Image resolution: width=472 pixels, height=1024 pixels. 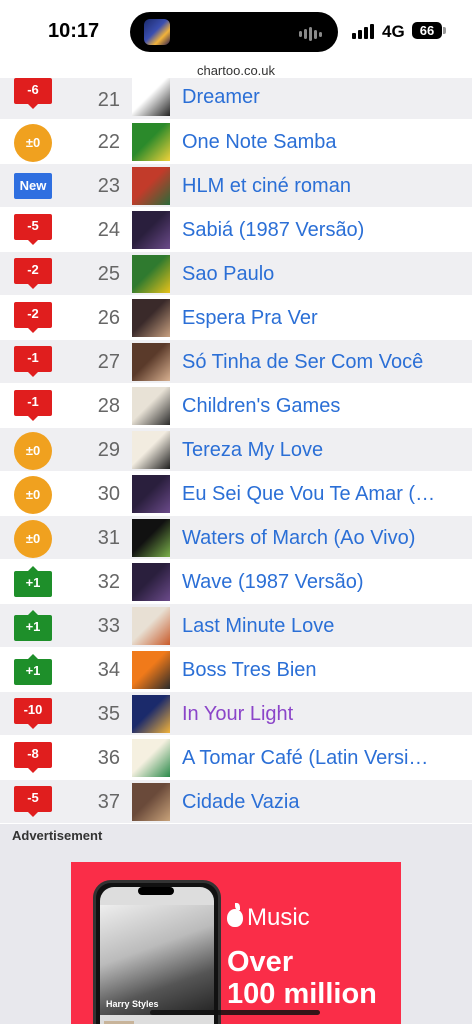 I want to click on chart-row: +1 32 Wave (1987 Versão), so click(x=236, y=582).